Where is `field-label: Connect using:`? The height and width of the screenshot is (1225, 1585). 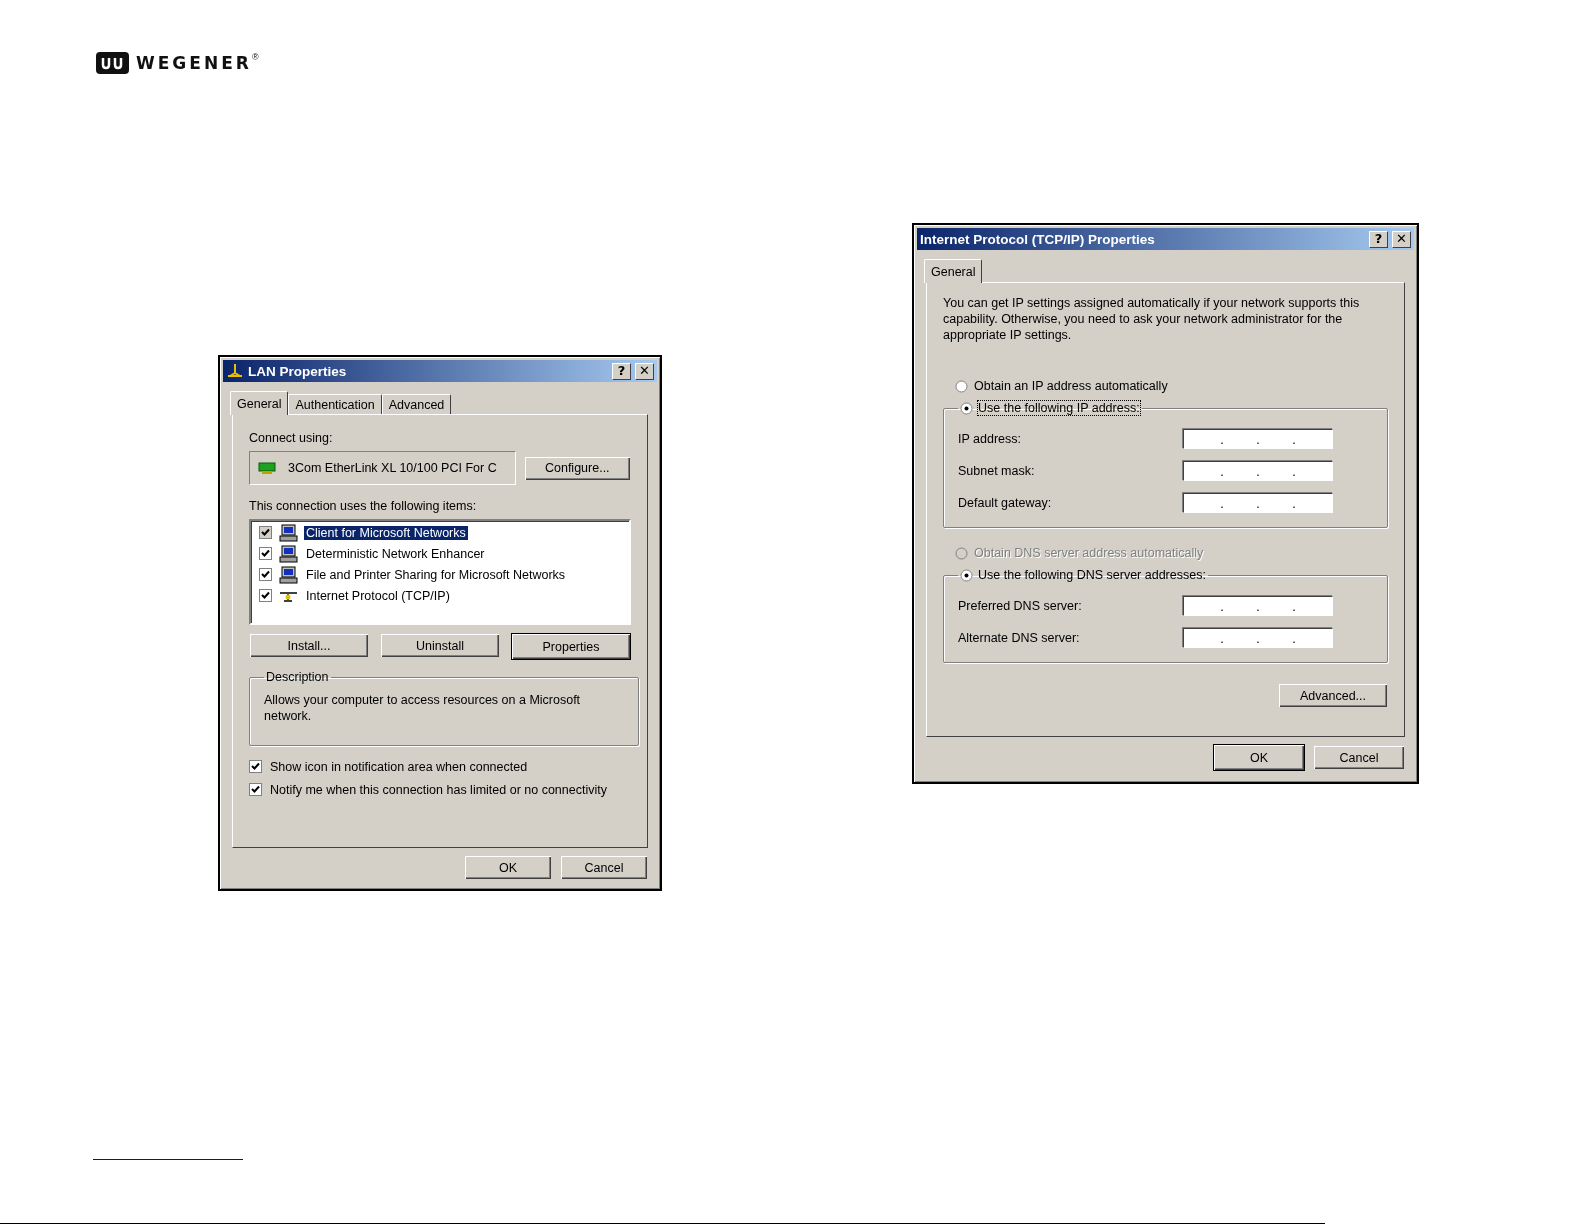 field-label: Connect using: is located at coordinates (291, 438).